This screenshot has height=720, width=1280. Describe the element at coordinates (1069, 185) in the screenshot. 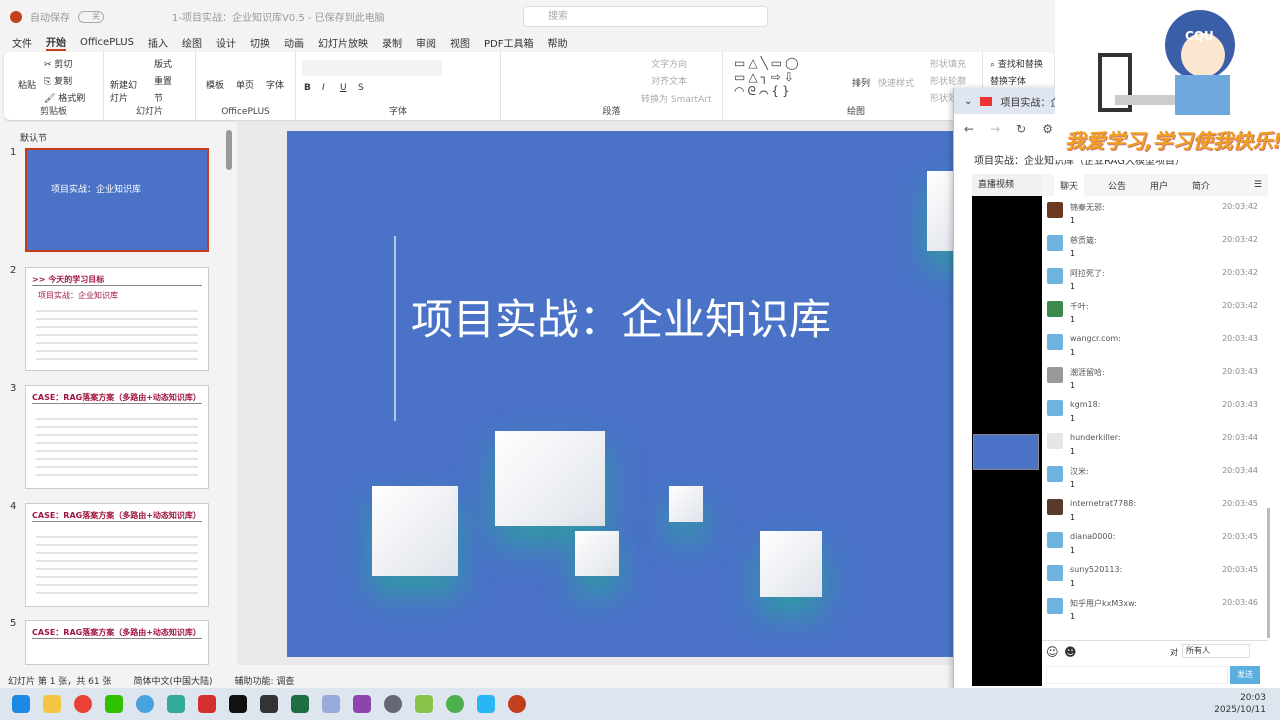

I see `tab-chat: 聊天` at that location.